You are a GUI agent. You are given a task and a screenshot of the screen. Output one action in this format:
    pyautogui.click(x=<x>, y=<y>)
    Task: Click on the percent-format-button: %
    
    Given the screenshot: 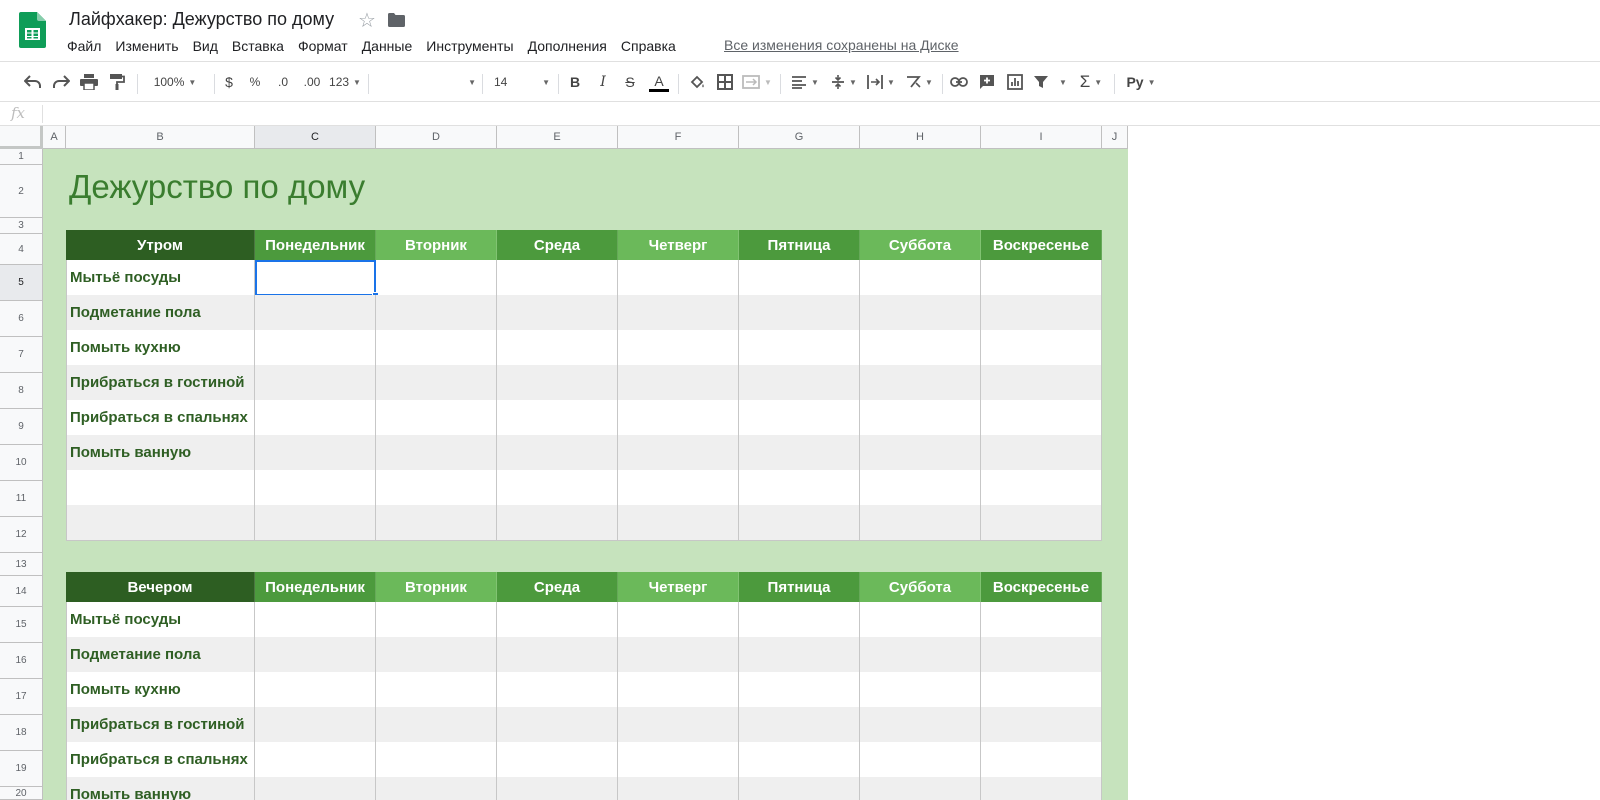 What is the action you would take?
    pyautogui.click(x=255, y=82)
    